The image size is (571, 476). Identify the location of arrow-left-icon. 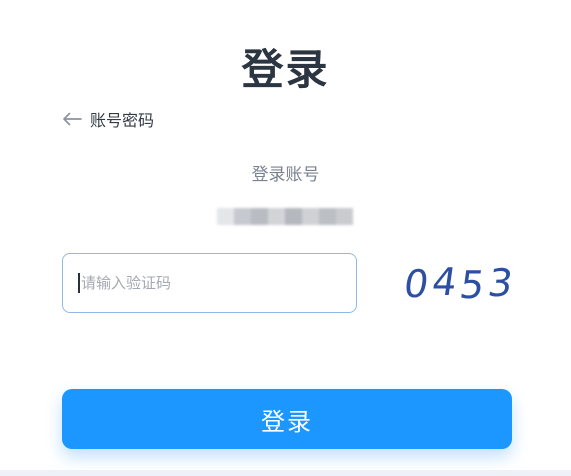
(72, 119).